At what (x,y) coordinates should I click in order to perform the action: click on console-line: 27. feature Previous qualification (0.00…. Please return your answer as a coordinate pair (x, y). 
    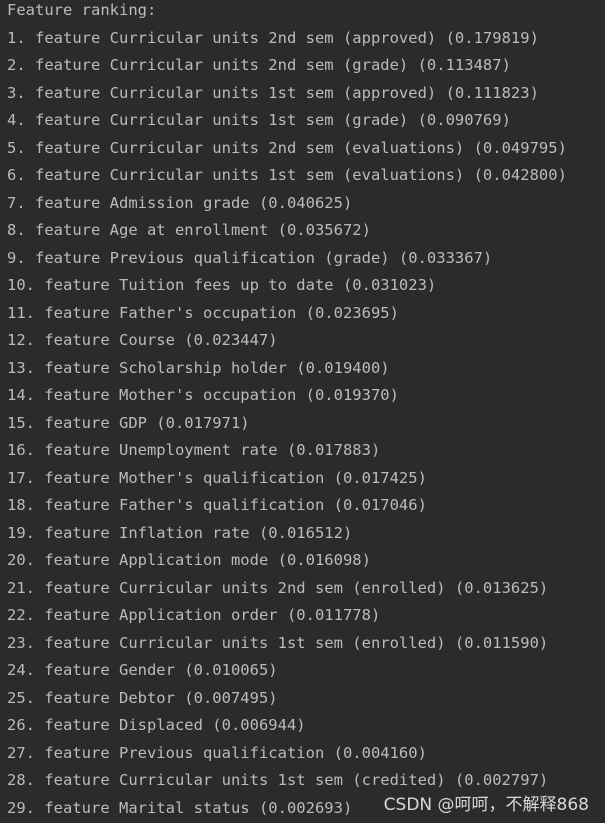
    Looking at the image, I should click on (217, 752).